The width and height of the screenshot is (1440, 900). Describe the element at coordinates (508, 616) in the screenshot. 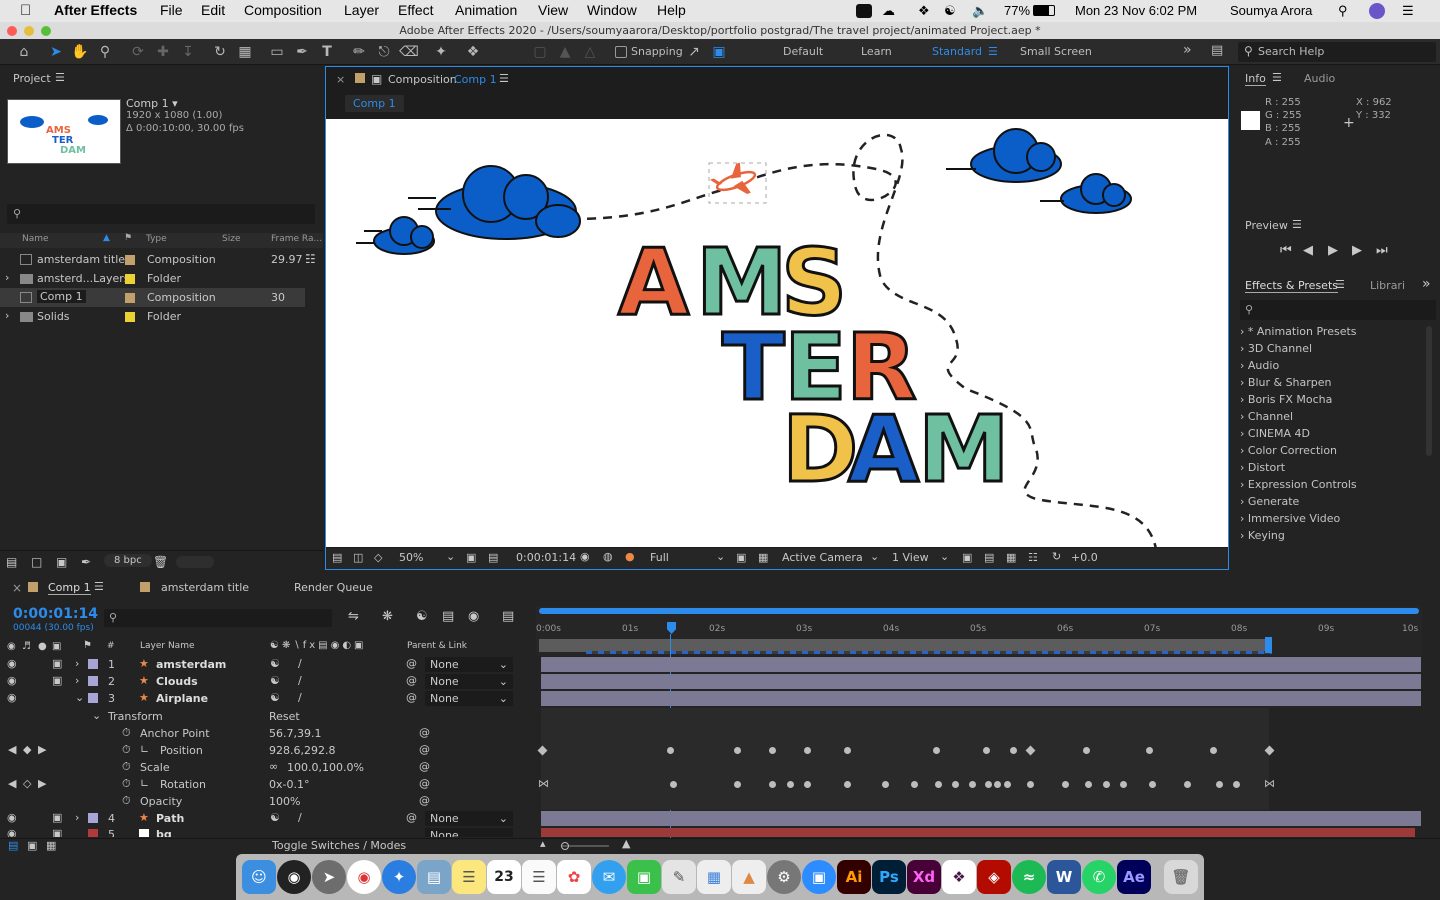

I see `graph-editor-icon: ▤` at that location.